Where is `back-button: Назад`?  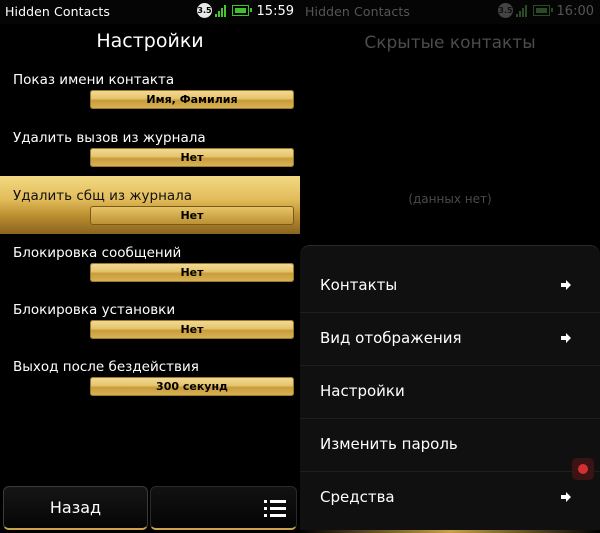
back-button: Назад is located at coordinates (75, 508).